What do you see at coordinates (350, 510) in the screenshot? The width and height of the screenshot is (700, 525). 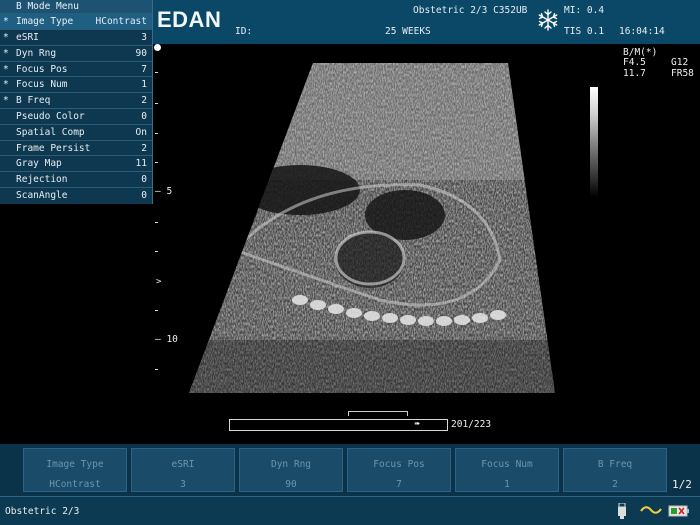 I see `status-bar: Obstetric 2/3` at bounding box center [350, 510].